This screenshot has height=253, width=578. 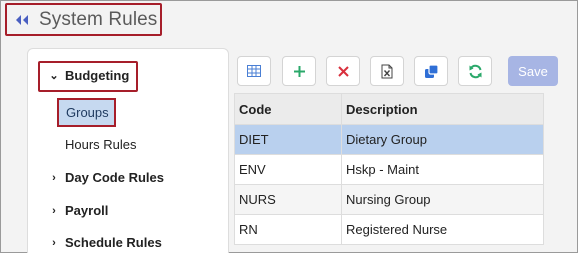 I want to click on add-button, so click(x=299, y=71).